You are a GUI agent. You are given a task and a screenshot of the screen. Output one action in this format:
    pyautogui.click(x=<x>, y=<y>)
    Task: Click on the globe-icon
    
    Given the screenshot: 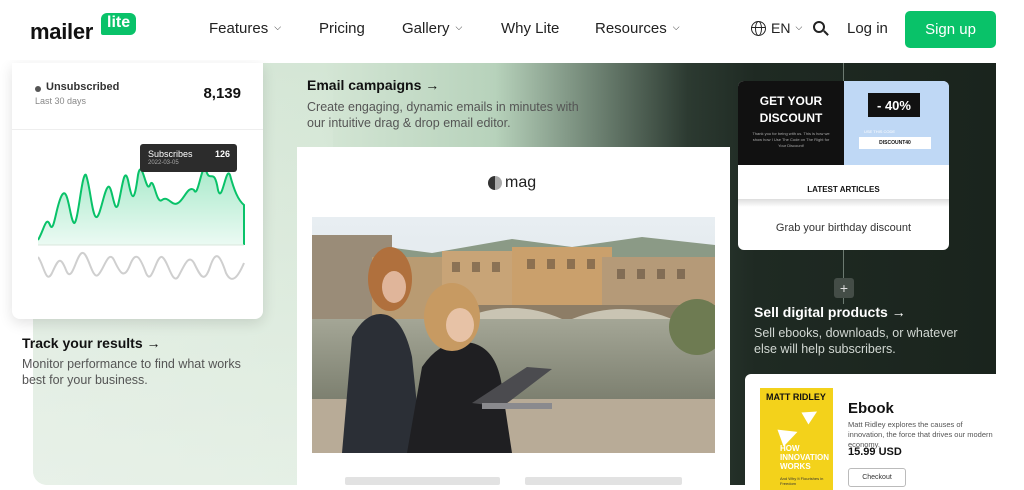 What is the action you would take?
    pyautogui.click(x=758, y=28)
    